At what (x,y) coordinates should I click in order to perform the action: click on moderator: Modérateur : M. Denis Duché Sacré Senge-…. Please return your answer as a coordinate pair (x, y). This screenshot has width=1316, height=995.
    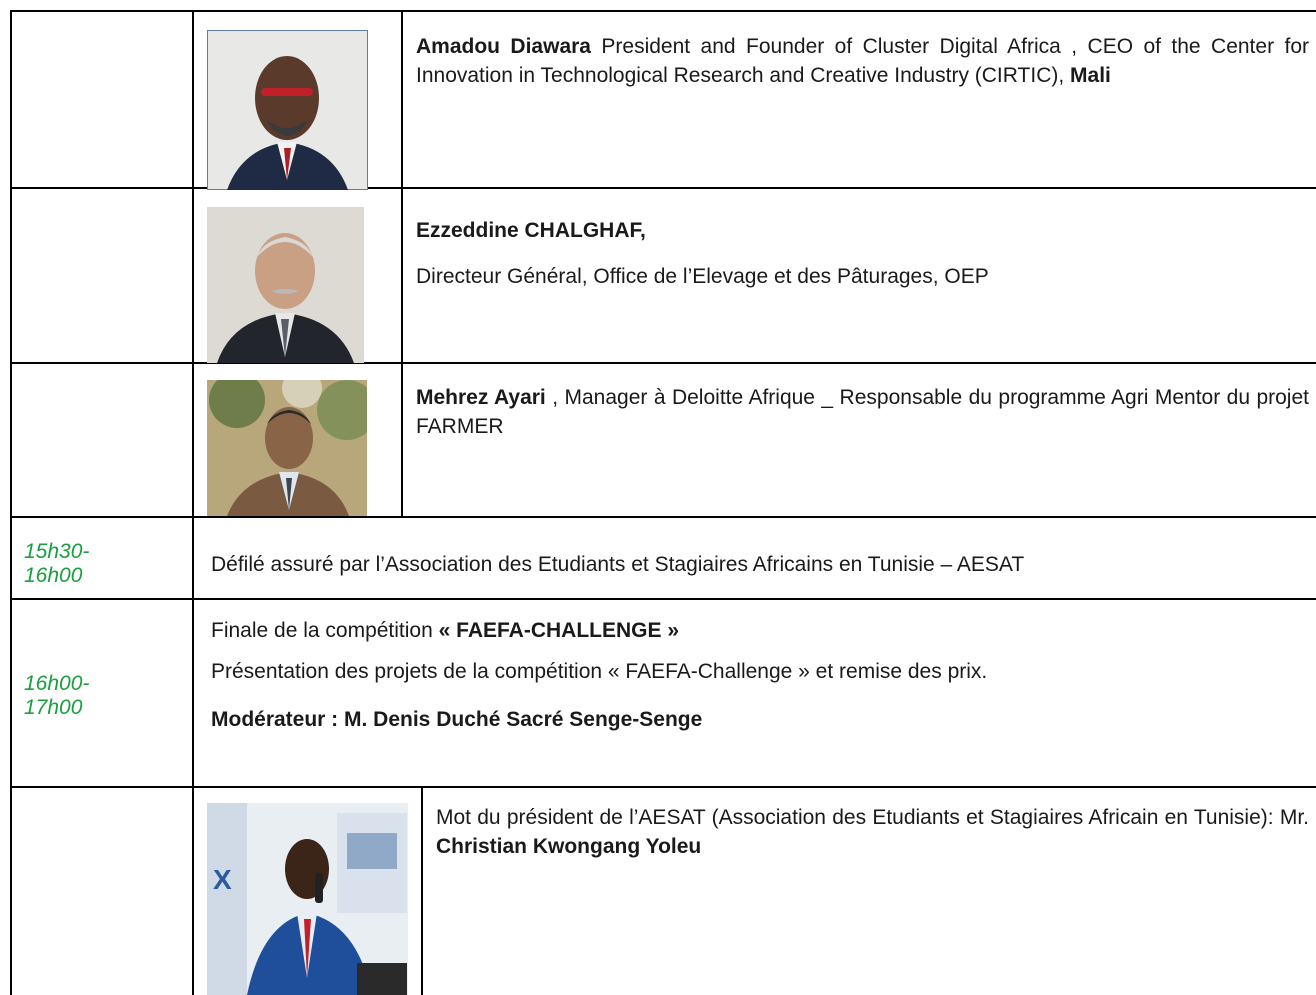
    Looking at the image, I should click on (457, 719).